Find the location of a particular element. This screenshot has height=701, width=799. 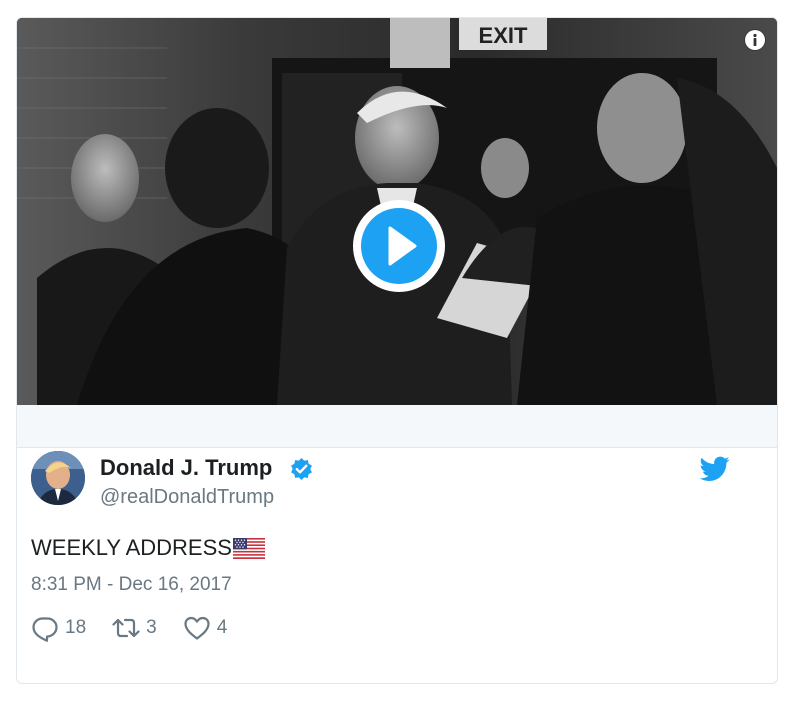

reply-icon is located at coordinates (45, 629).